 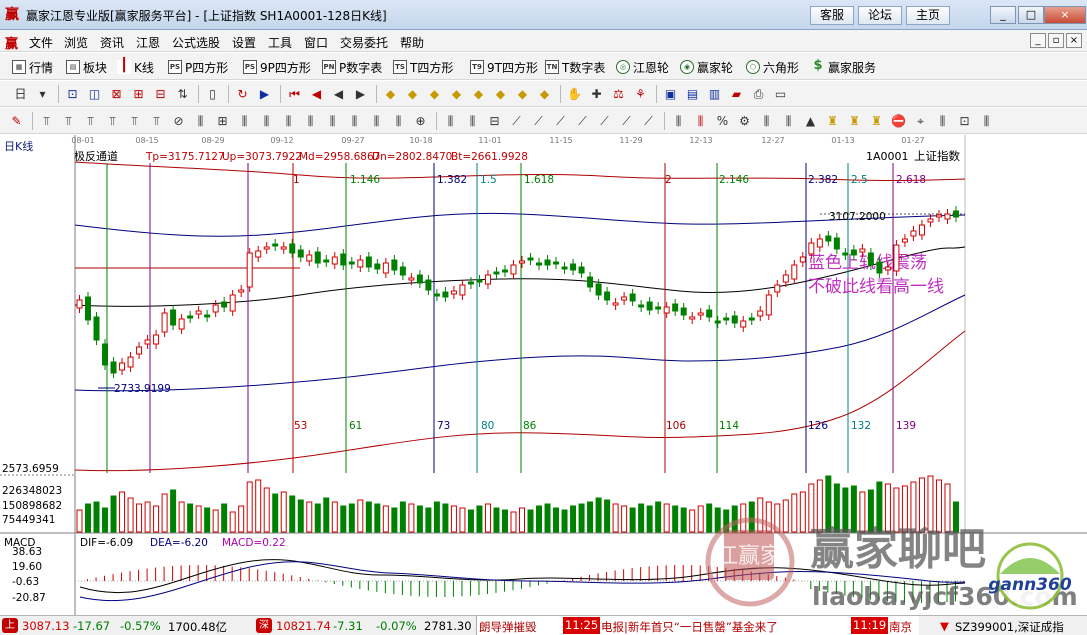 What do you see at coordinates (42, 94) in the screenshot?
I see `dropdown-icon: ▾` at bounding box center [42, 94].